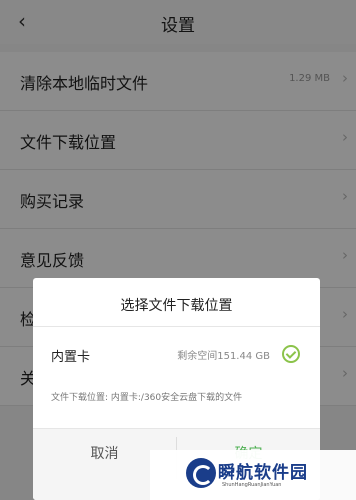 Image resolution: width=356 pixels, height=500 pixels. Describe the element at coordinates (252, 485) in the screenshot. I see `watermark-subtext: ShunHangRuanJianYuan` at that location.